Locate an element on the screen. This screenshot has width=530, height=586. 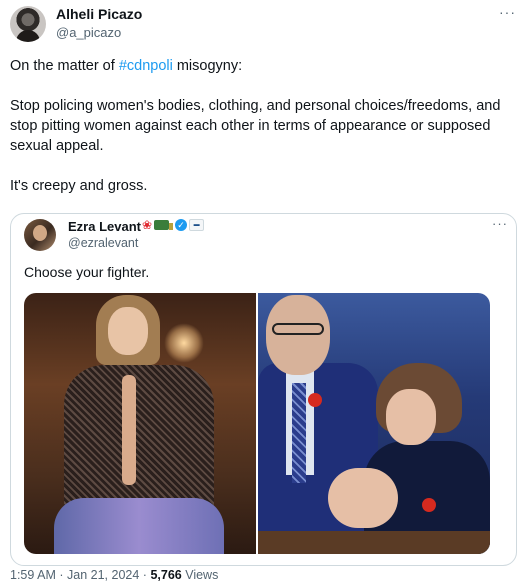
quoted-more-options-icon: ··· is located at coordinates (500, 223).